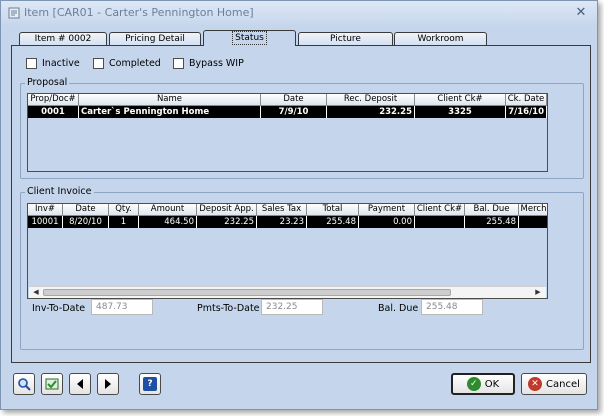 The width and height of the screenshot is (604, 416). What do you see at coordinates (216, 63) in the screenshot?
I see `checkbox-label: Bypass WIP` at bounding box center [216, 63].